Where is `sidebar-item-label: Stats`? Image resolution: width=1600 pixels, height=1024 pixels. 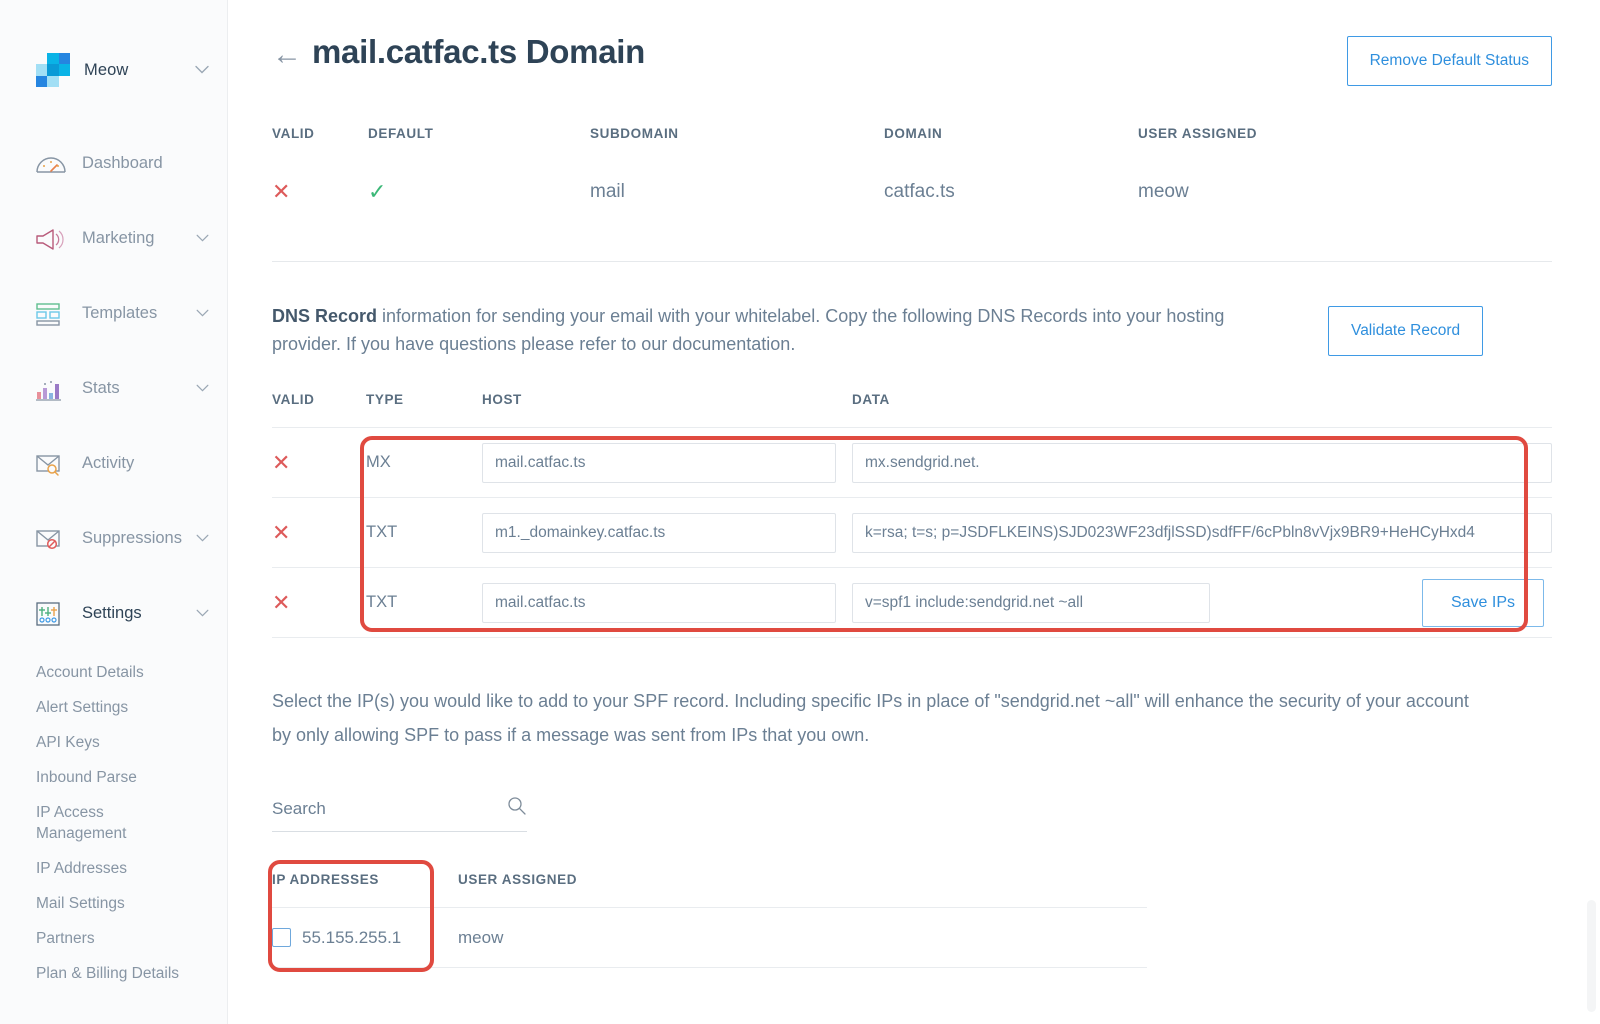
sidebar-item-label: Stats is located at coordinates (101, 388).